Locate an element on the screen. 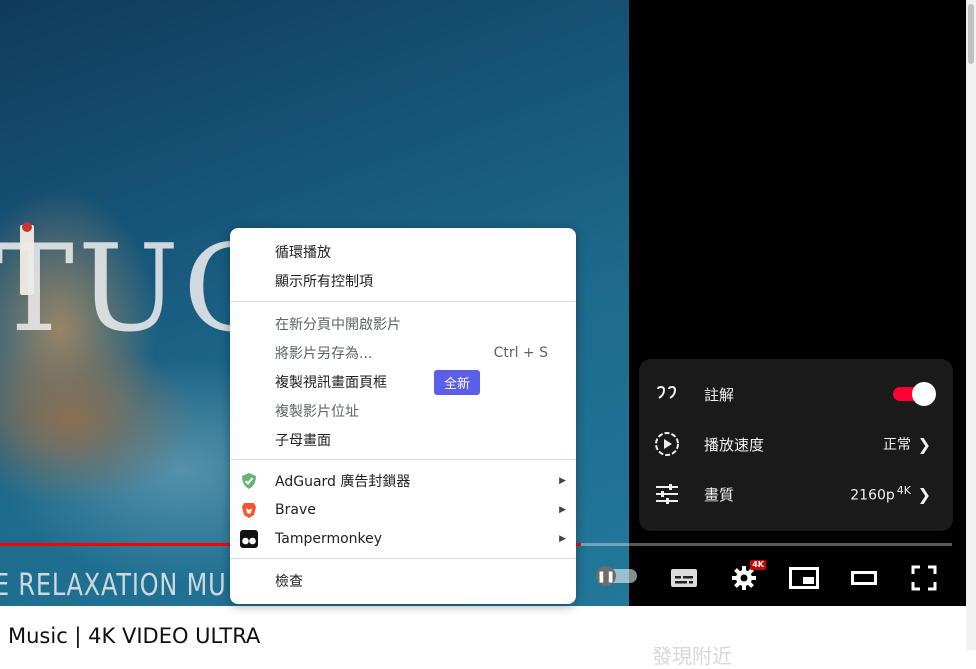 The height and width of the screenshot is (669, 976). new-badge: 全新 is located at coordinates (457, 382).